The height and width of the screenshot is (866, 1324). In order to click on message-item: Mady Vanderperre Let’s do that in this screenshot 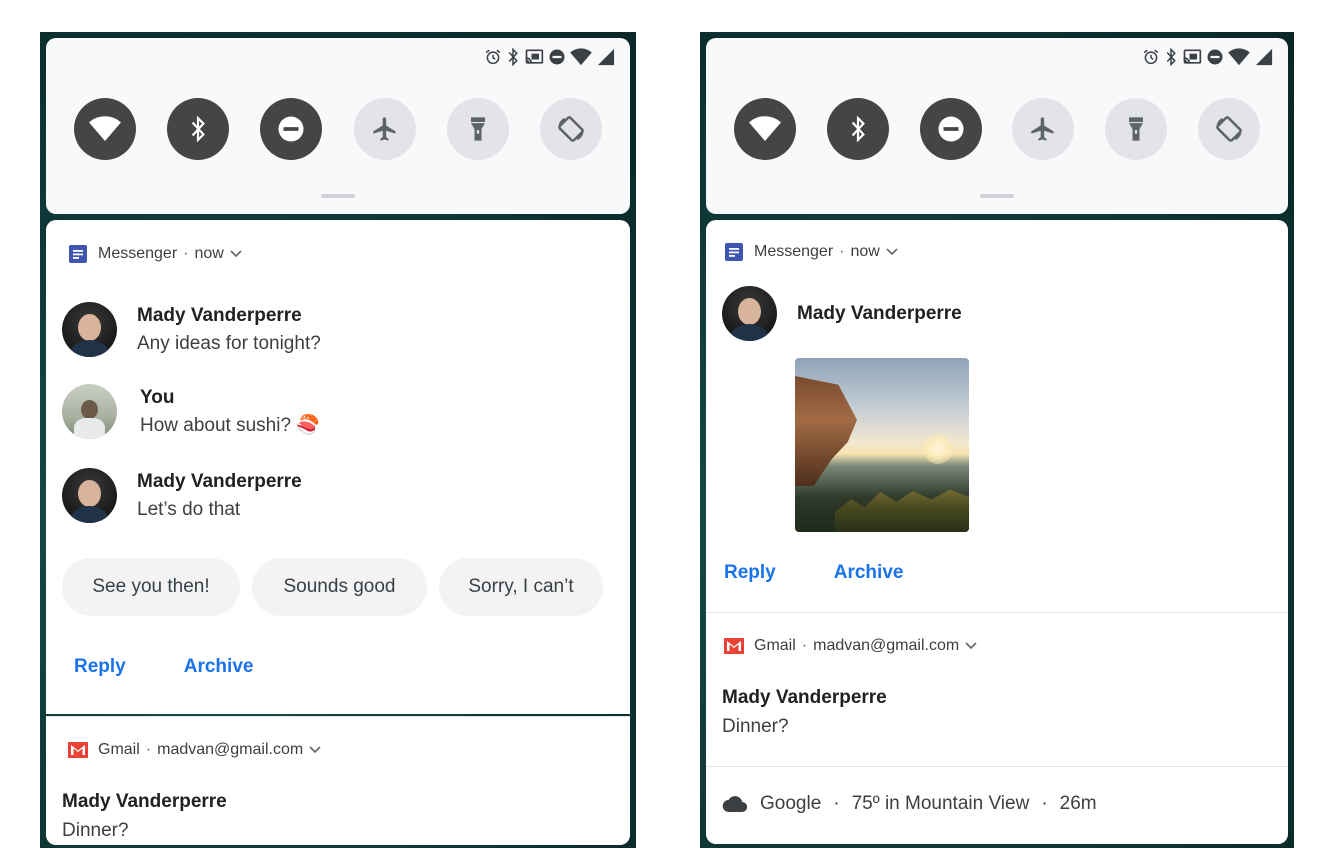, I will do `click(182, 496)`.